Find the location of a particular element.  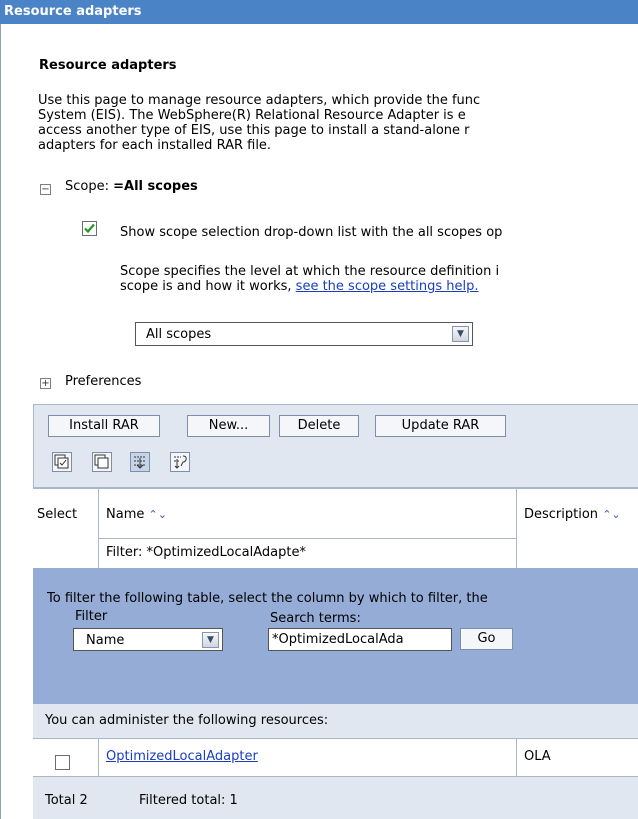

filter-summary-divider is located at coordinates (307, 538).